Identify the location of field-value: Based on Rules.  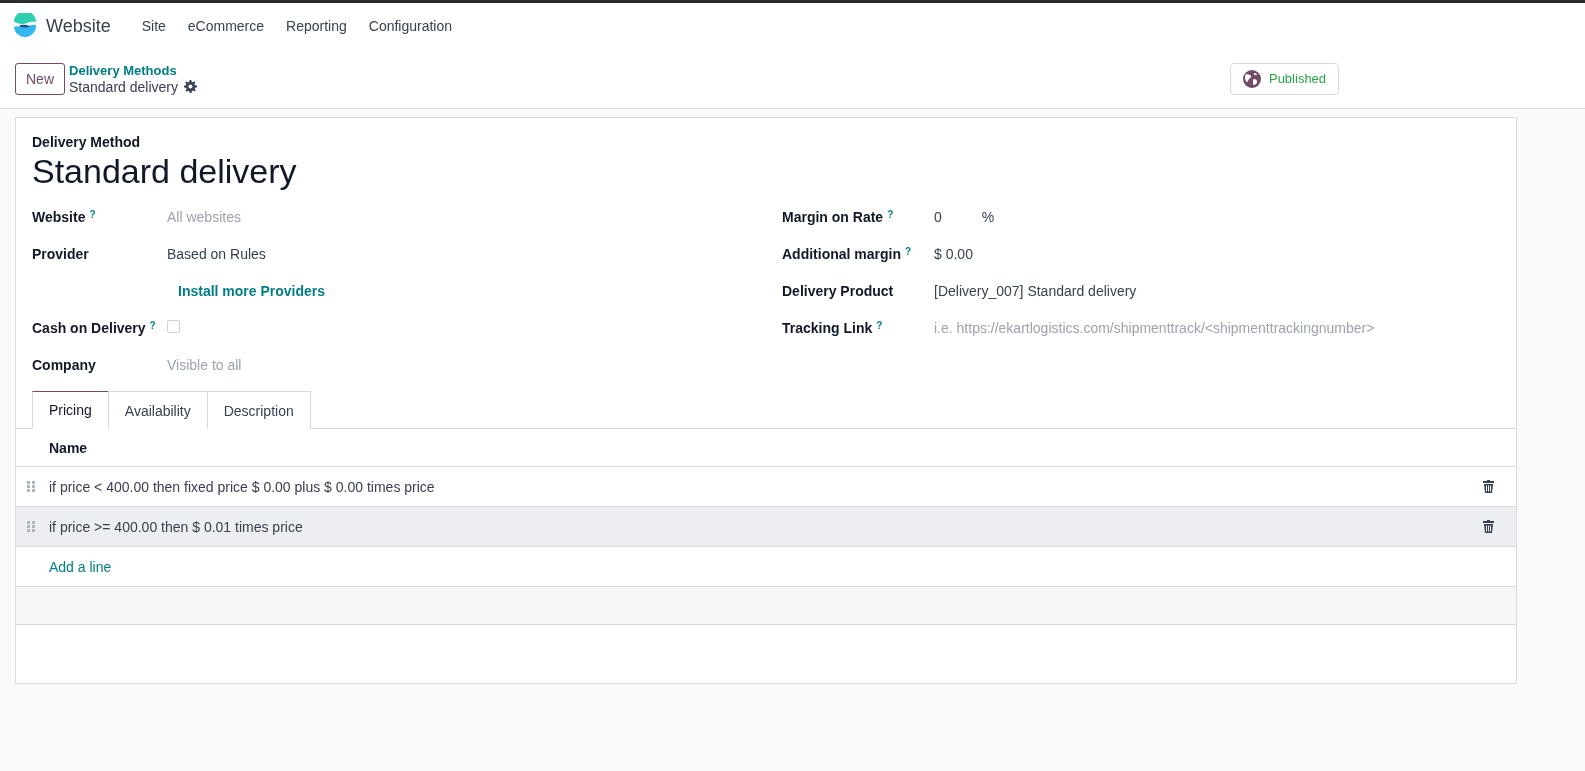
(216, 254).